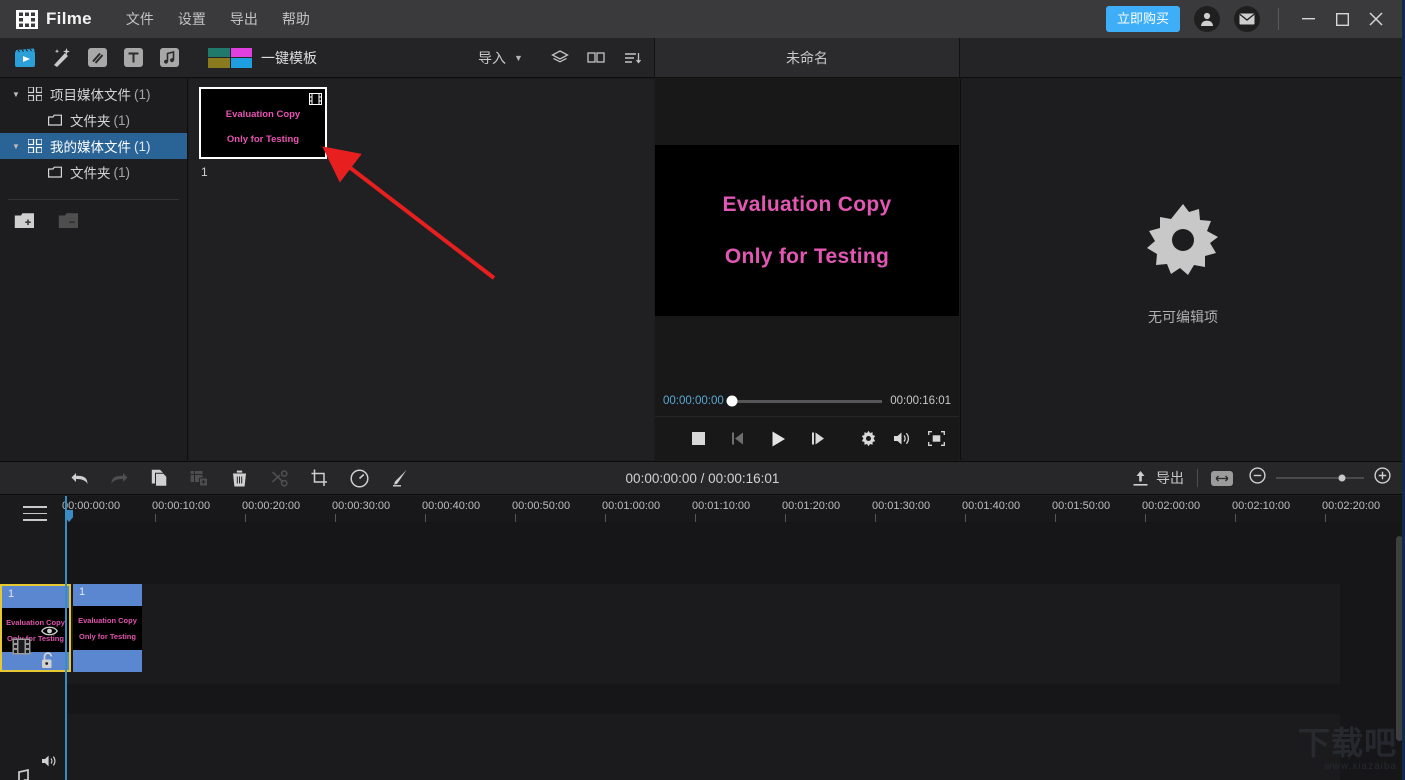 Image resolution: width=1405 pixels, height=780 pixels. I want to click on sidebar-item-project-folder: 文件夹 (1), so click(93, 120).